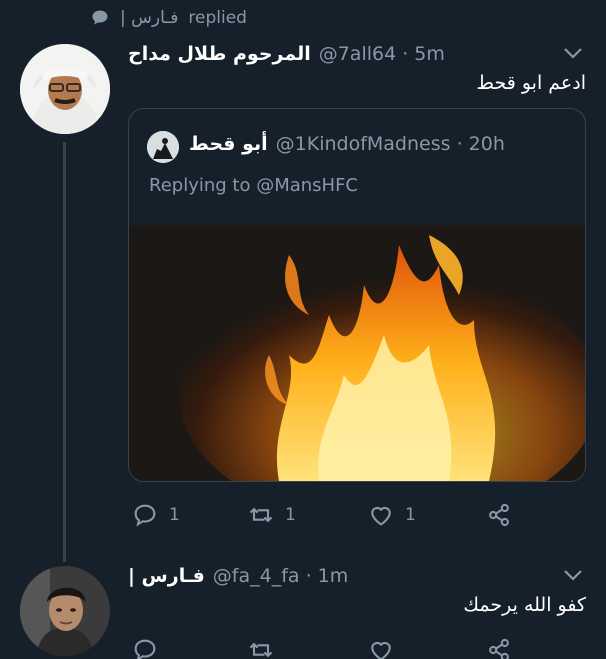 The width and height of the screenshot is (606, 659). I want to click on display-name: المرحوم طلال مداح, so click(219, 54).